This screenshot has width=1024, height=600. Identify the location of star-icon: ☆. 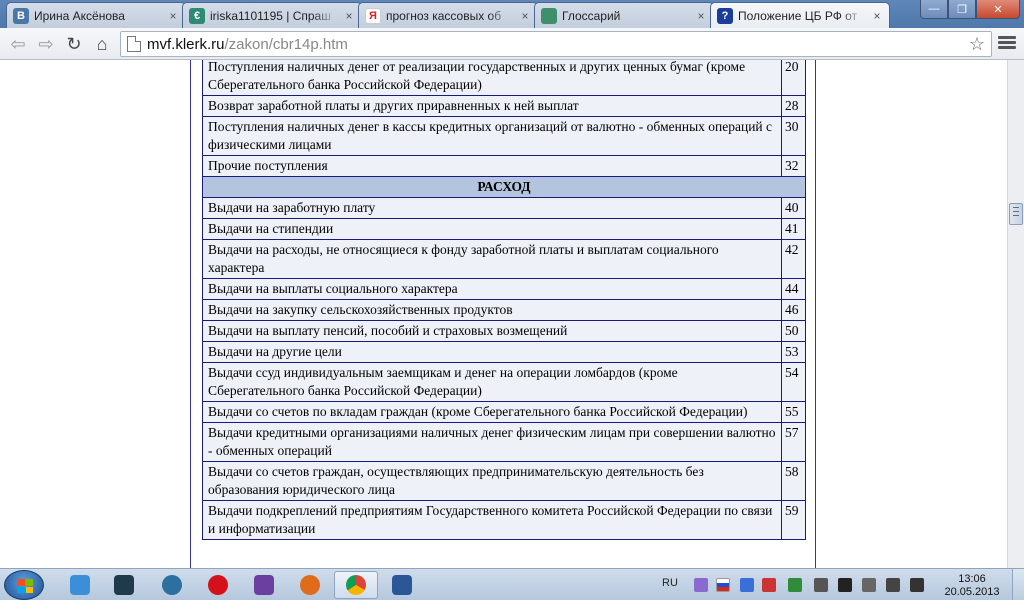
(976, 44).